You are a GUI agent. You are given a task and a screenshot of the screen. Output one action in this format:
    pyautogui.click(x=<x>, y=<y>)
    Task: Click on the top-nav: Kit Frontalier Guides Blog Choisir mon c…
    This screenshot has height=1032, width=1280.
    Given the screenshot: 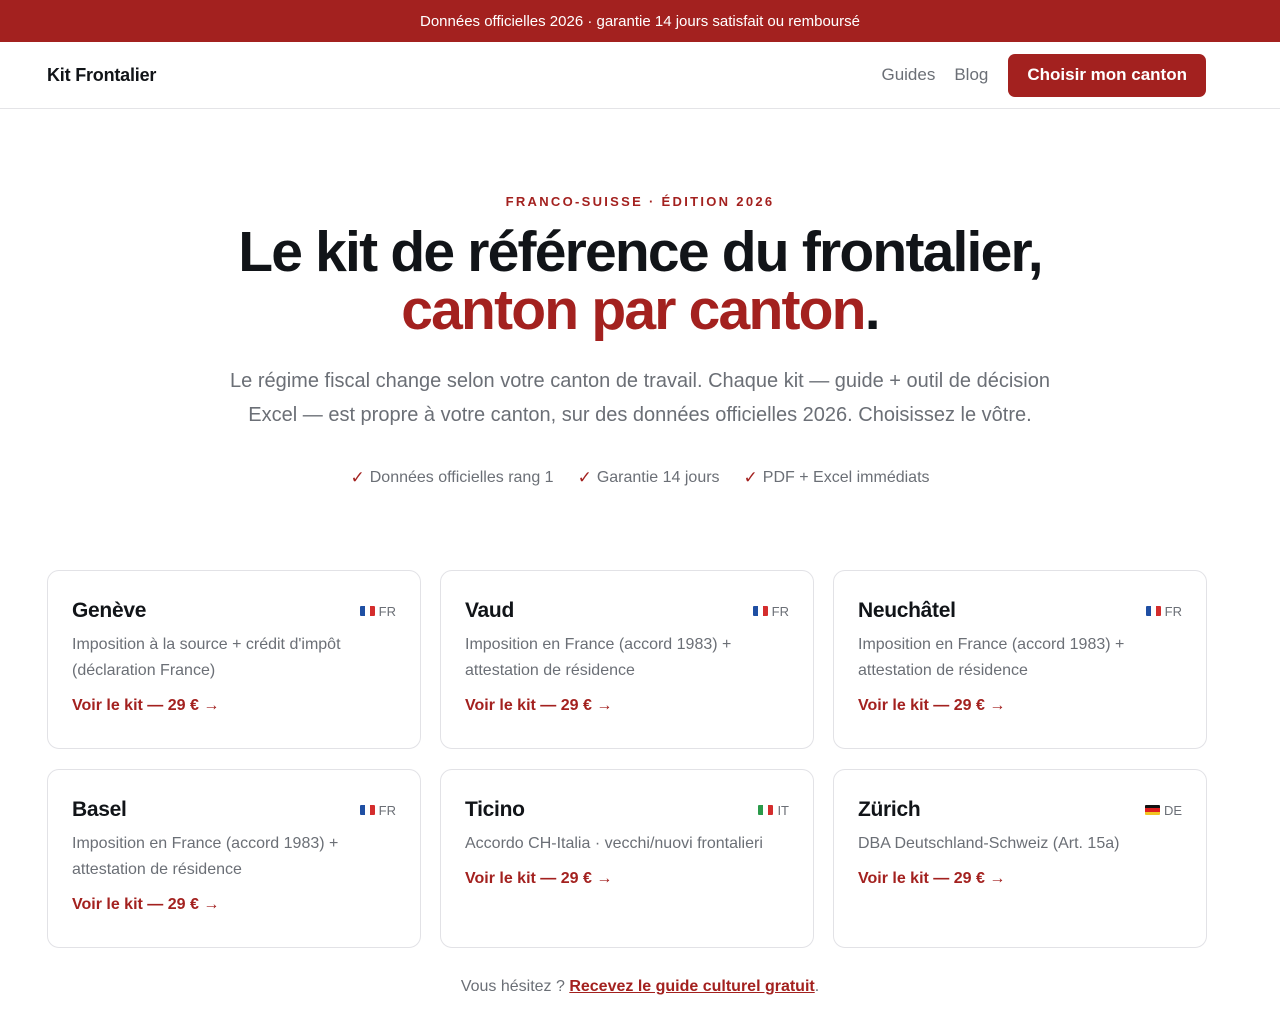 What is the action you would take?
    pyautogui.click(x=640, y=75)
    